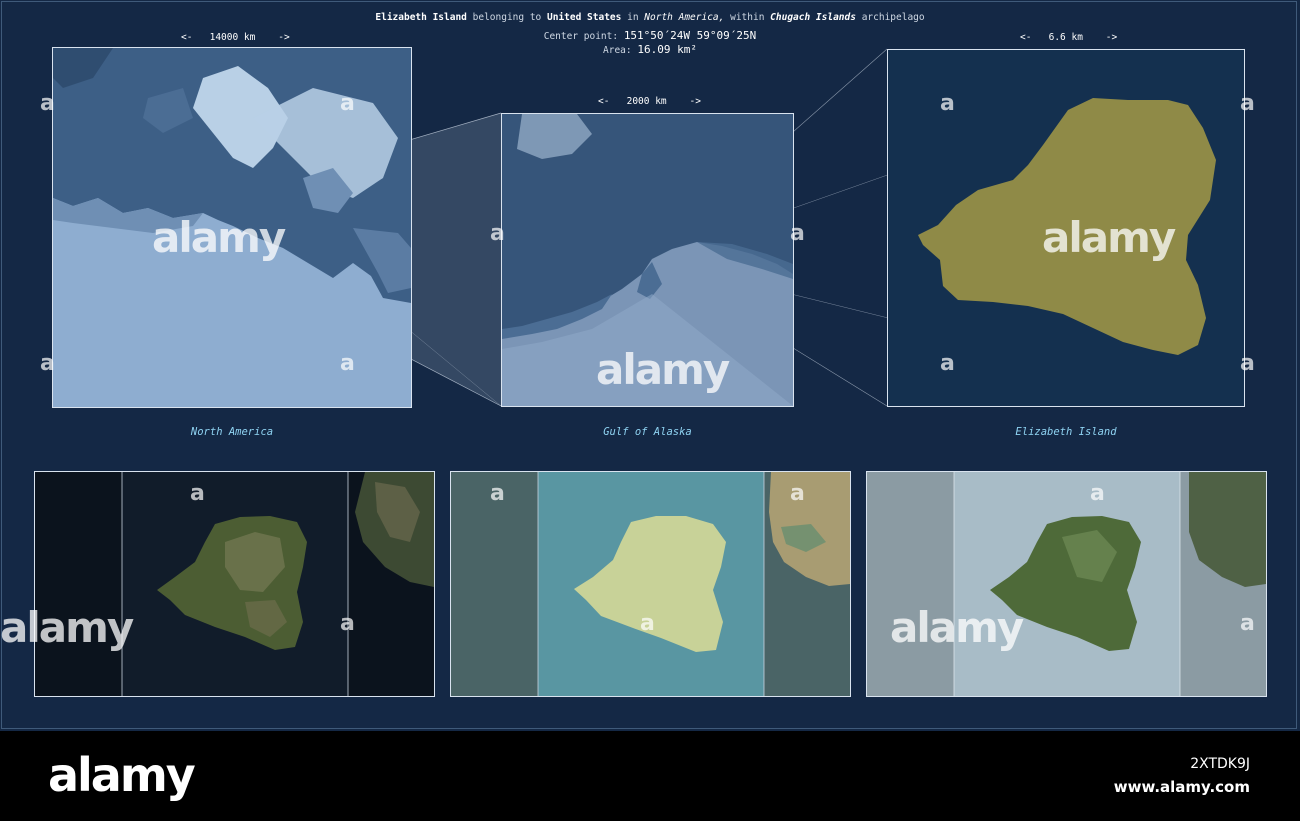 This screenshot has width=1300, height=821. Describe the element at coordinates (1220, 764) in the screenshot. I see `image-id: 2XTDK9J` at that location.